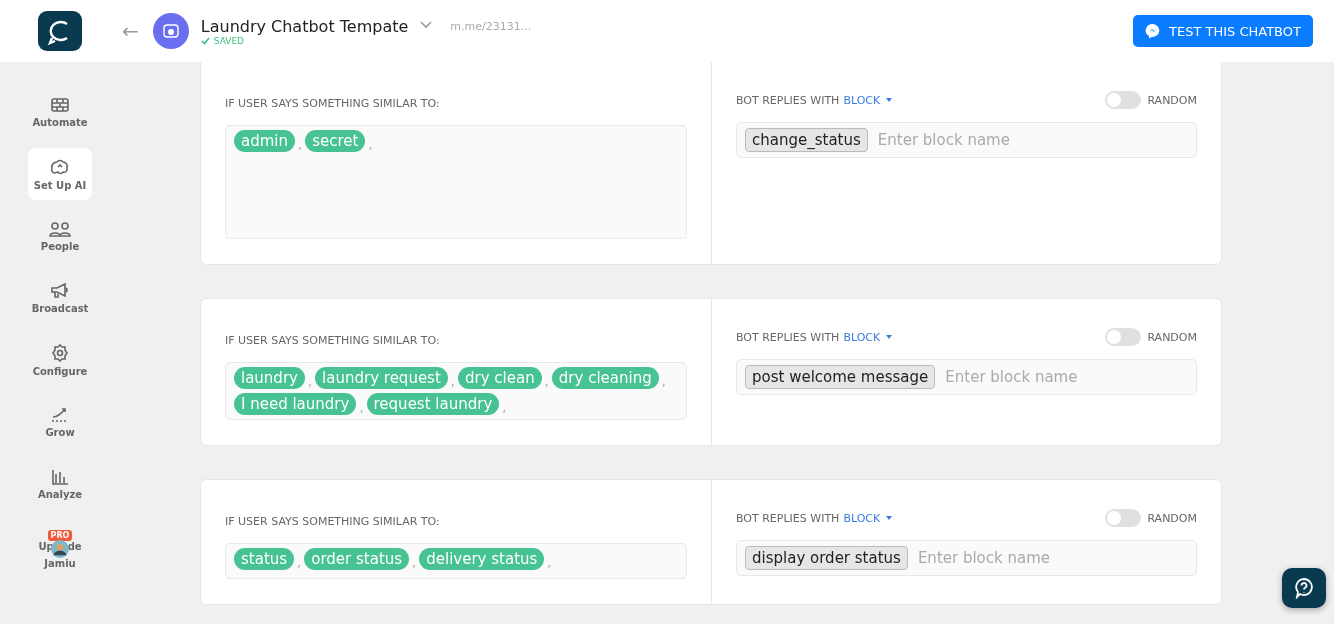 The image size is (1334, 624). I want to click on phrases-field: laundry , laundry request , dry clean , dry cleaning , I need laundry , request laundry ,, so click(456, 391).